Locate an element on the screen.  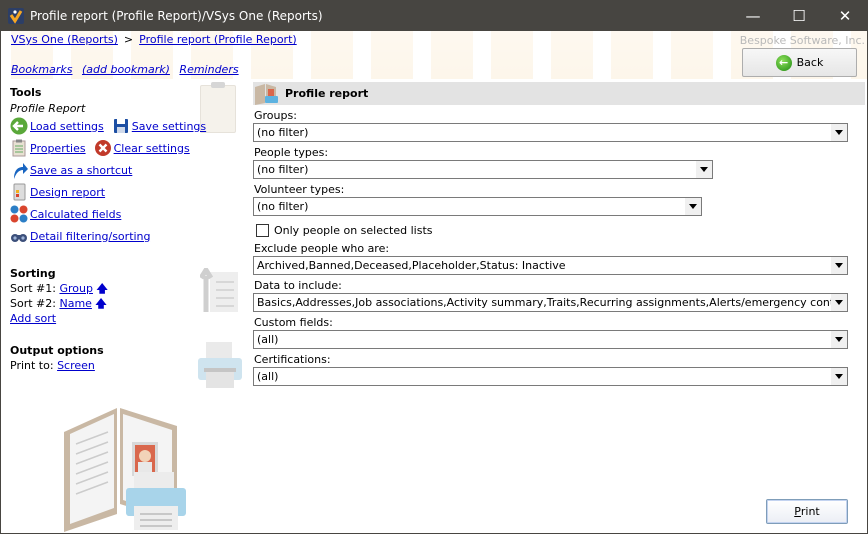
groups-dropdown-arrow-icon is located at coordinates (839, 132).